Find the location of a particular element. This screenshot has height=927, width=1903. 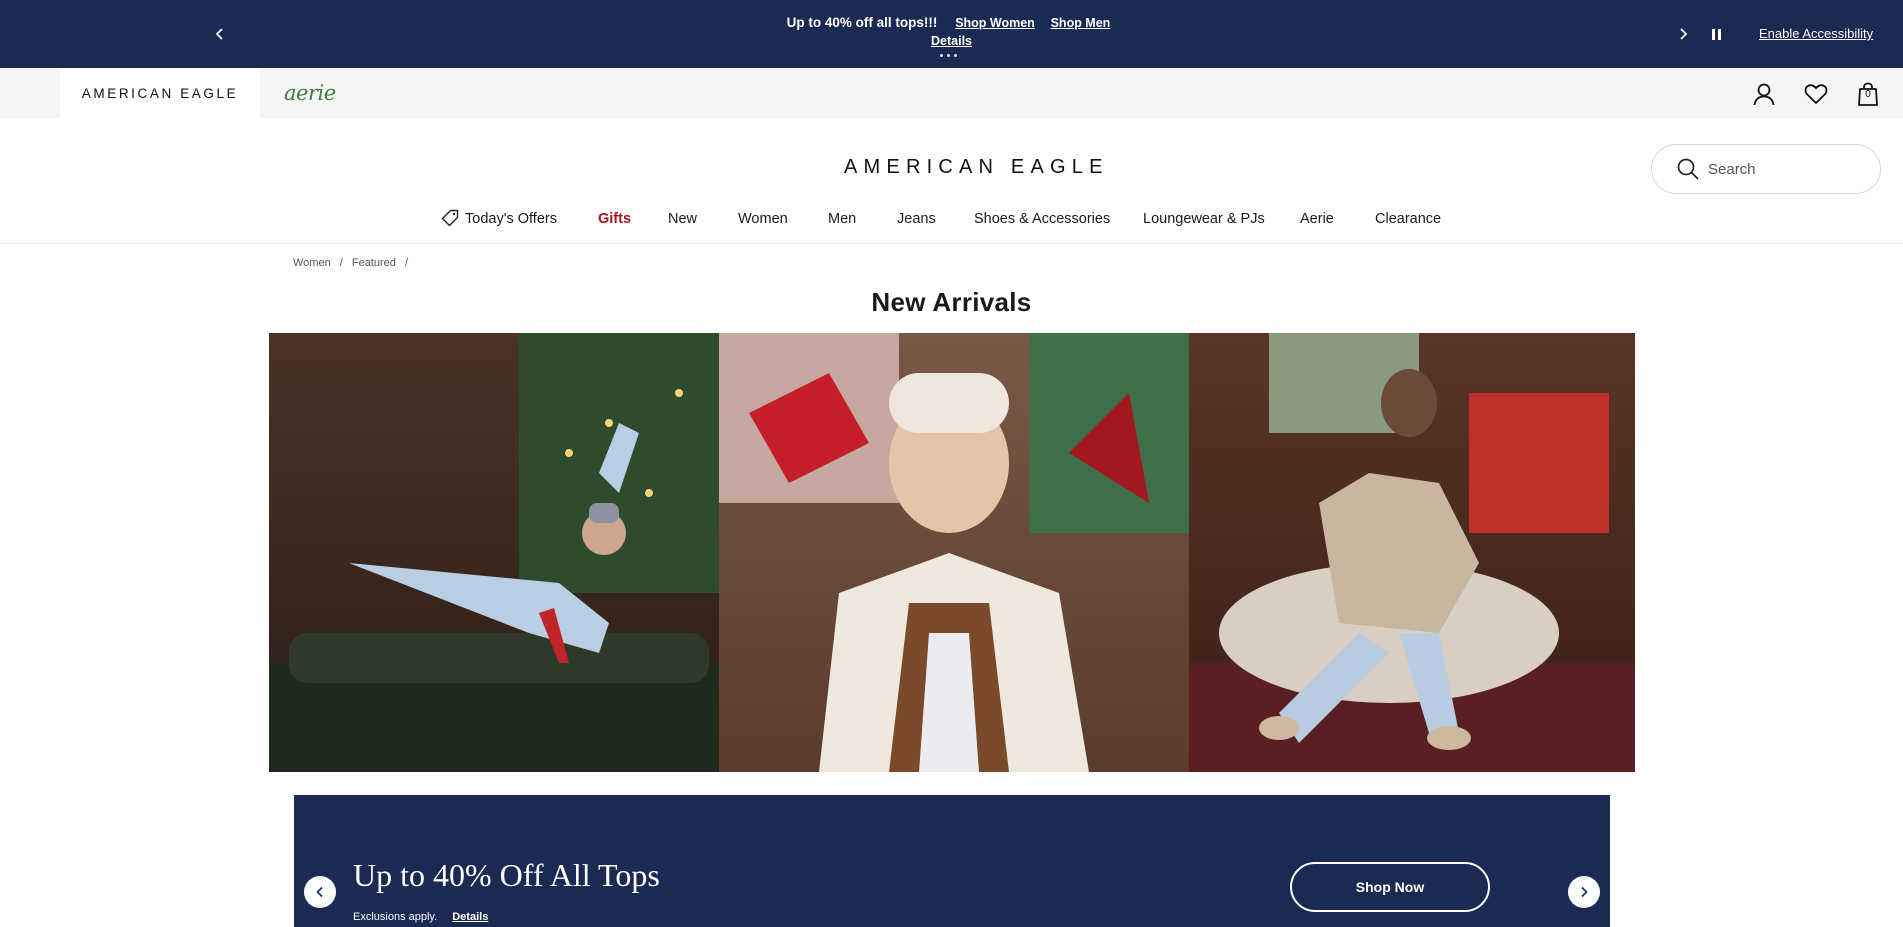

page-title: New Arrivals is located at coordinates (951, 302).